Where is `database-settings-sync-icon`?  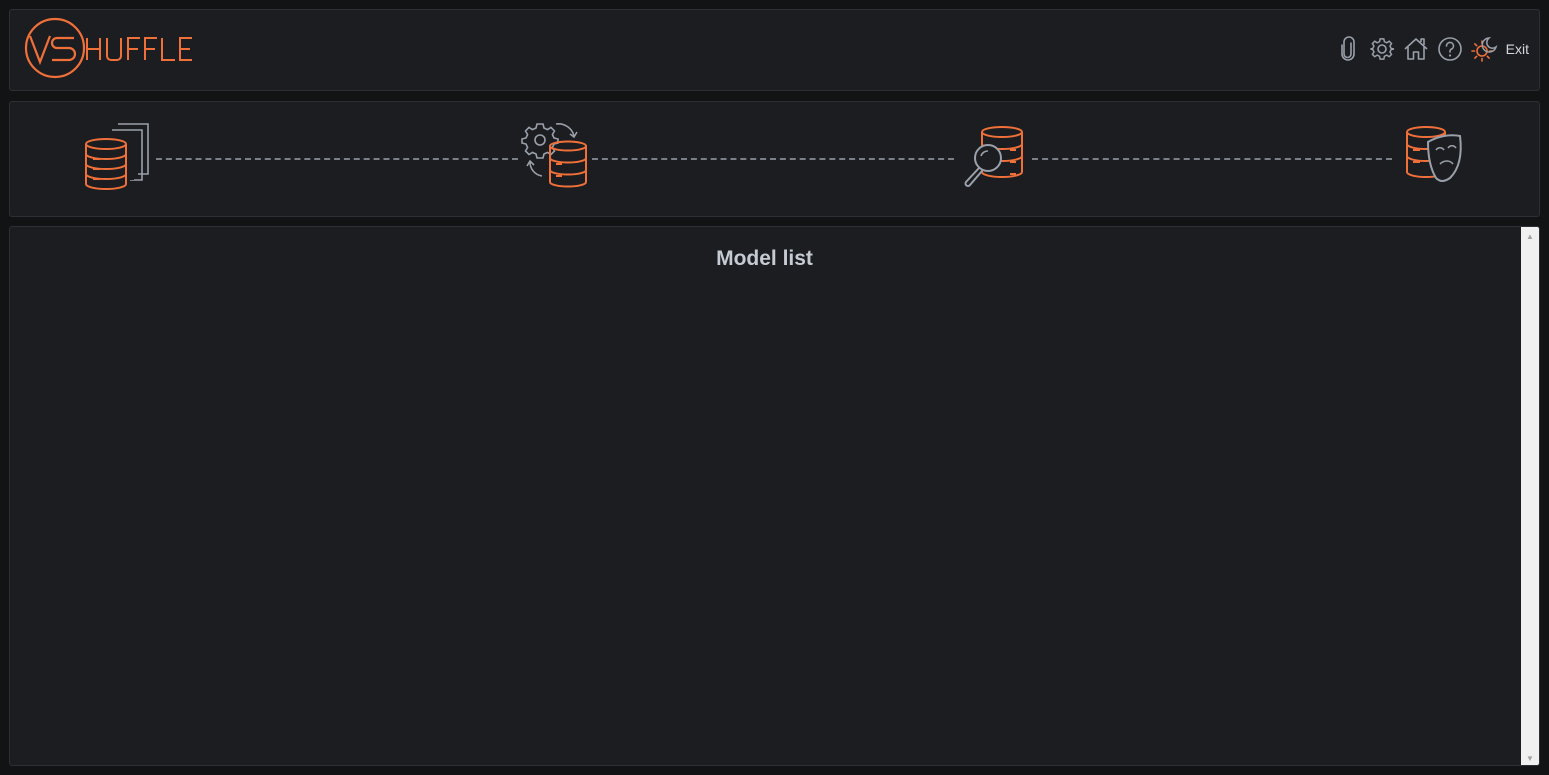 database-settings-sync-icon is located at coordinates (554, 155).